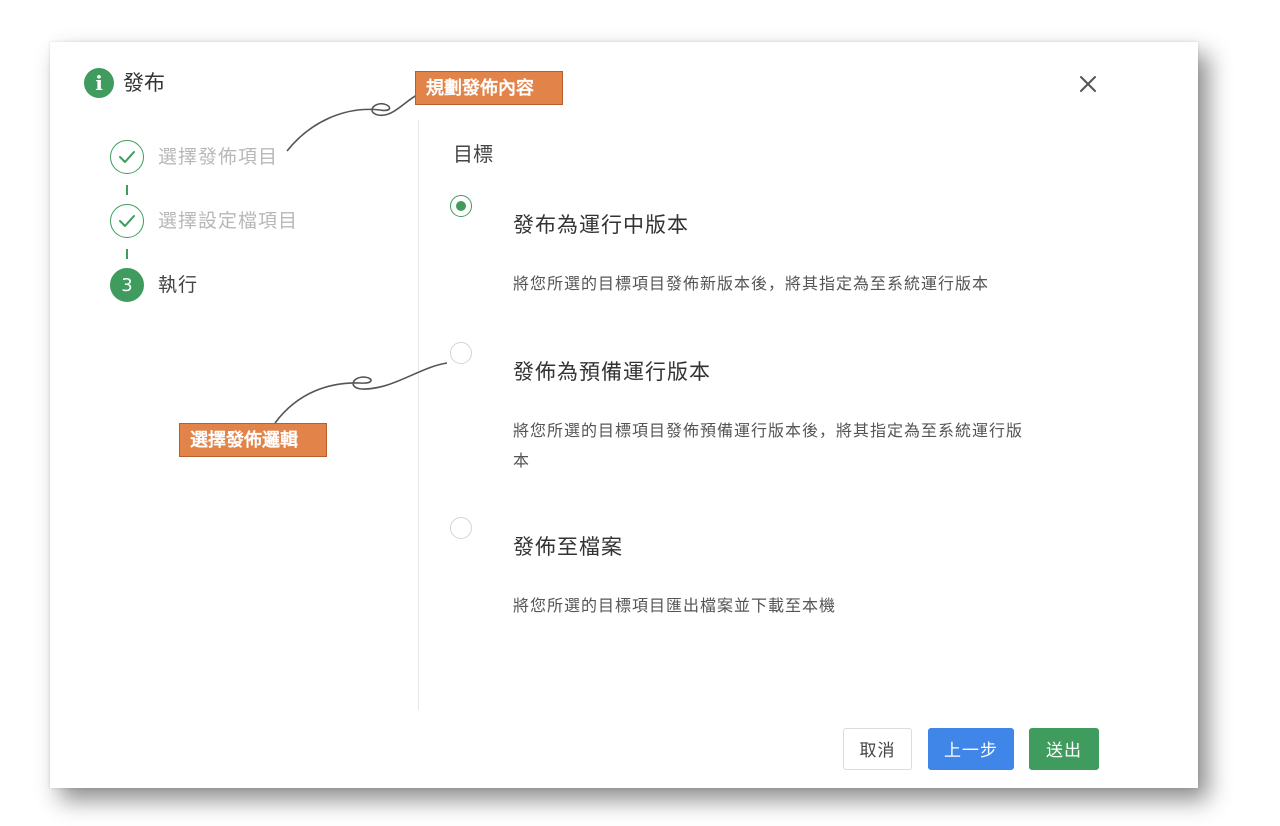  Describe the element at coordinates (461, 528) in the screenshot. I see `radio-publish-file` at that location.